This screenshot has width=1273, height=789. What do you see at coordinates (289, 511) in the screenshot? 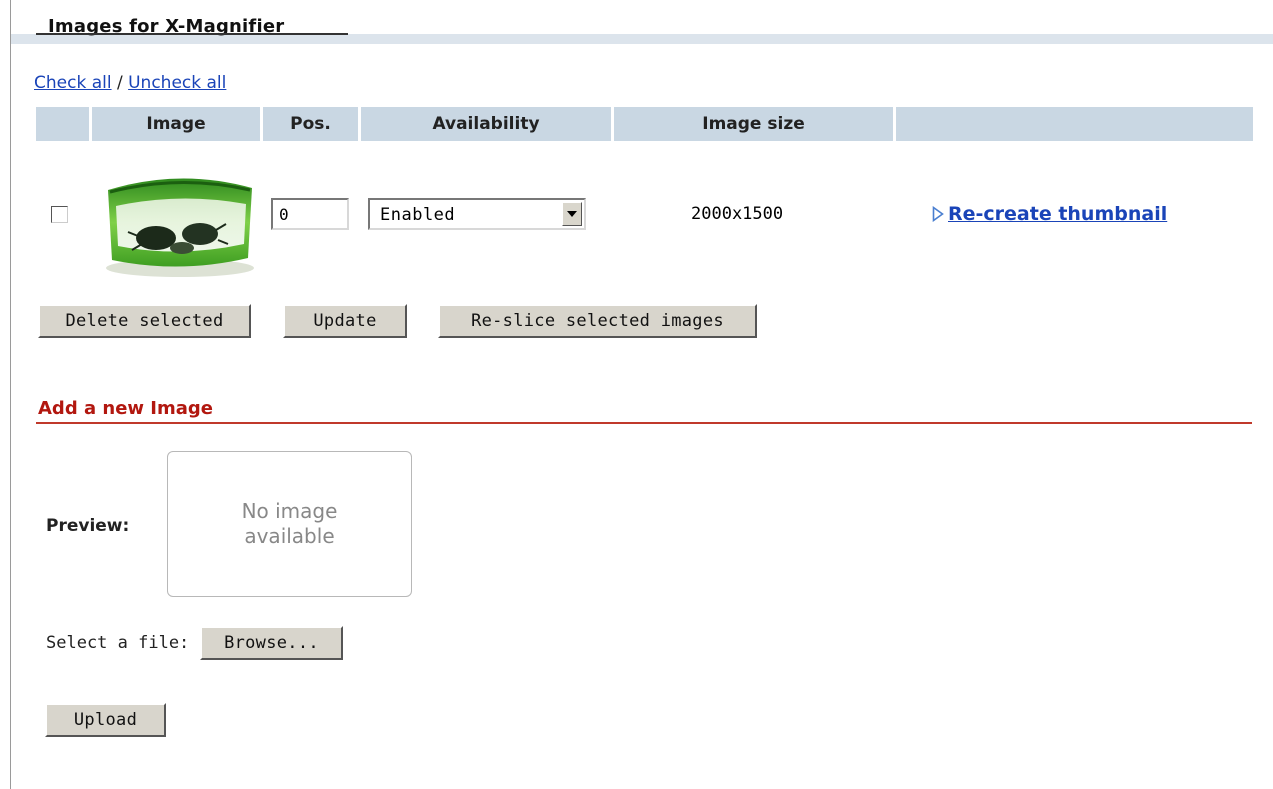
I see `no-image-text-line1: No image` at bounding box center [289, 511].